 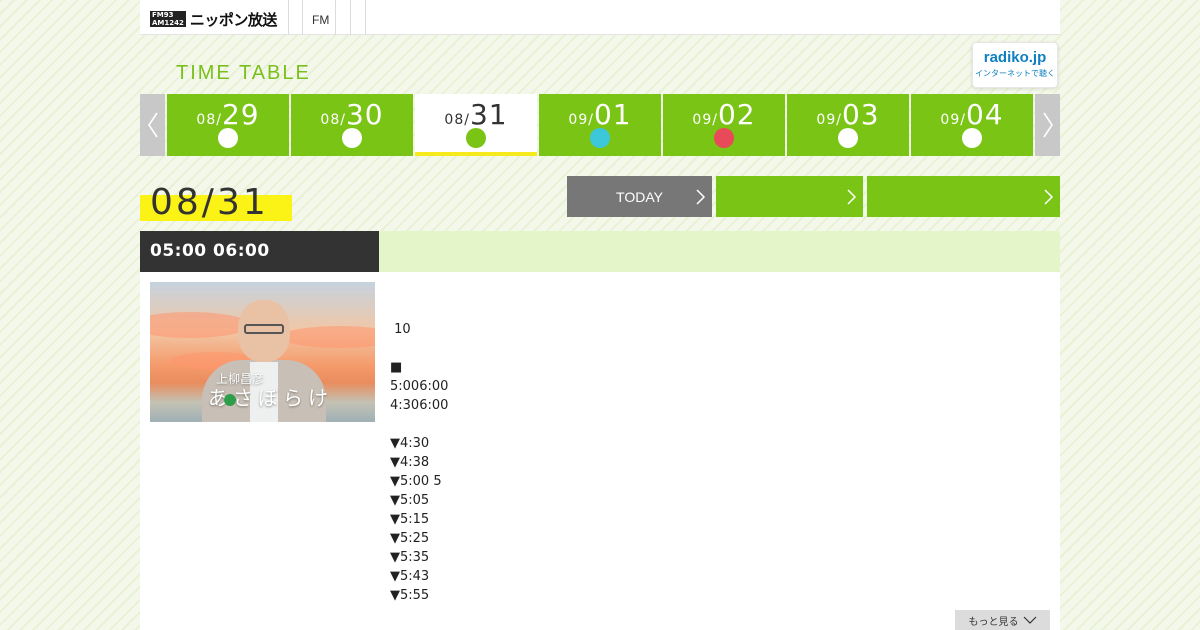 I want to click on description-line: ▼5:55, so click(x=410, y=595).